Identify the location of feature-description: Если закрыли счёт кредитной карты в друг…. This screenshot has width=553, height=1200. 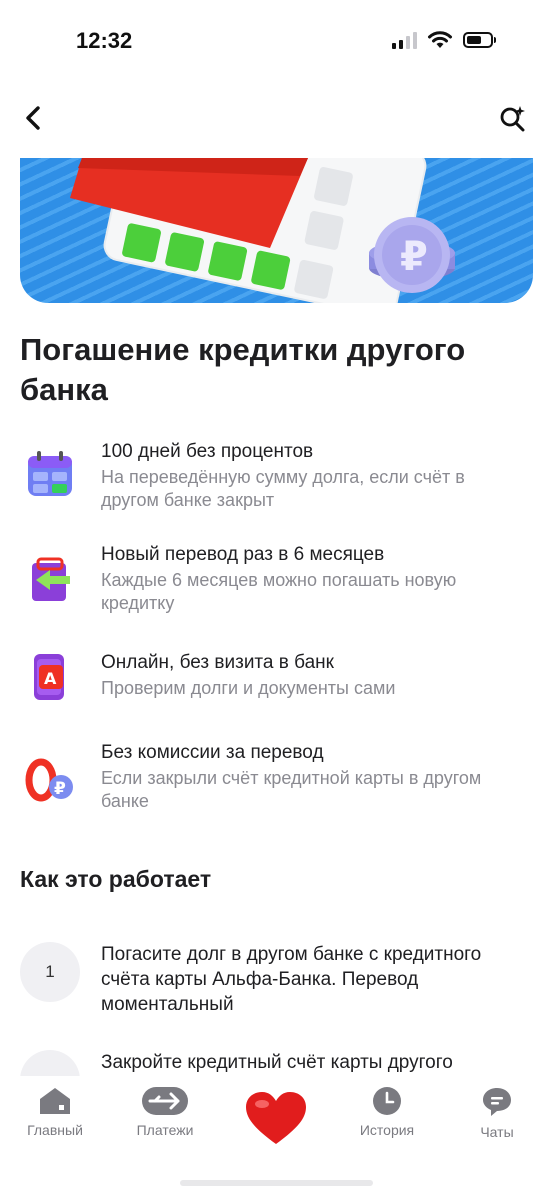
(291, 789).